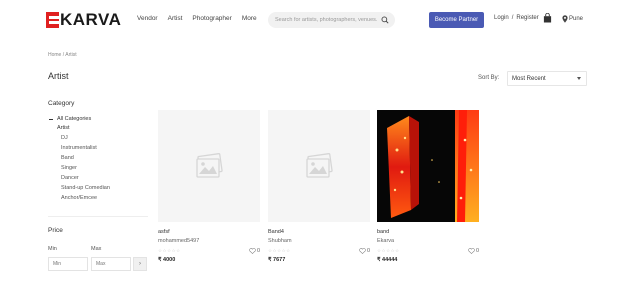  I want to click on collapse-icon, so click(51, 119).